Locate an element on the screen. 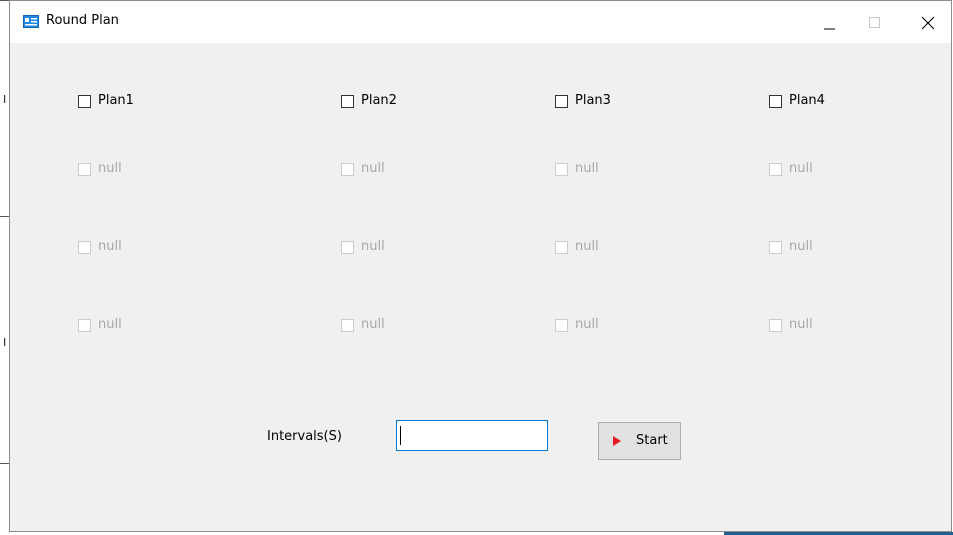 This screenshot has height=535, width=953. close-icon is located at coordinates (928, 23).